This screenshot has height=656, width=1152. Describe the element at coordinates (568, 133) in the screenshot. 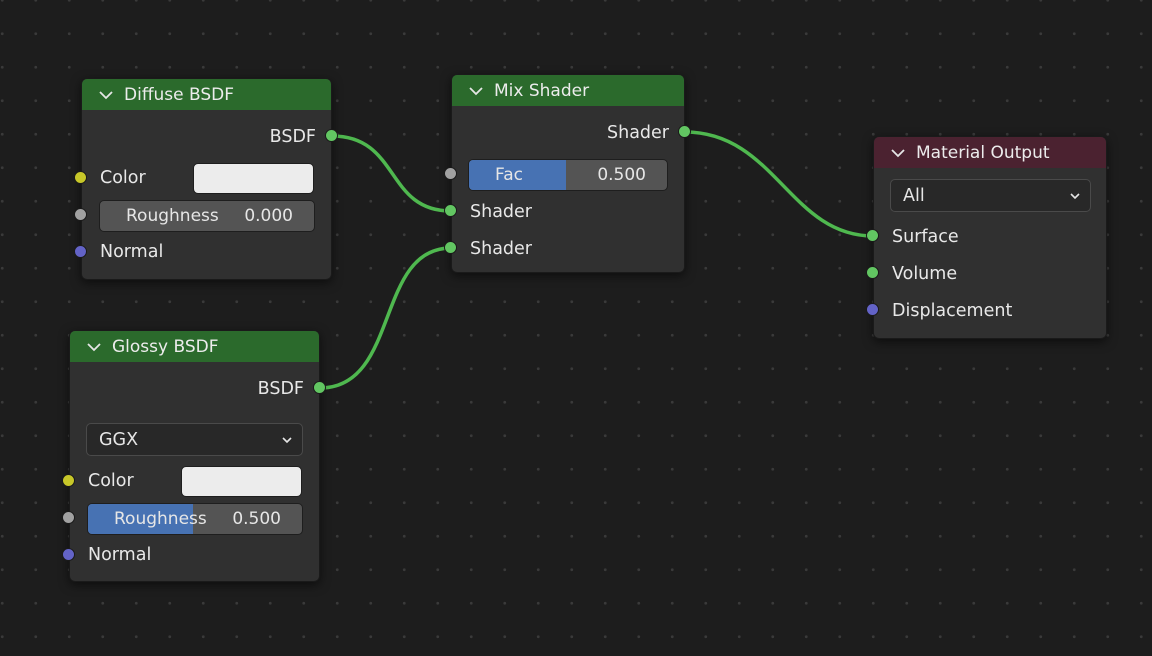

I see `output-shader-row: Shader` at that location.